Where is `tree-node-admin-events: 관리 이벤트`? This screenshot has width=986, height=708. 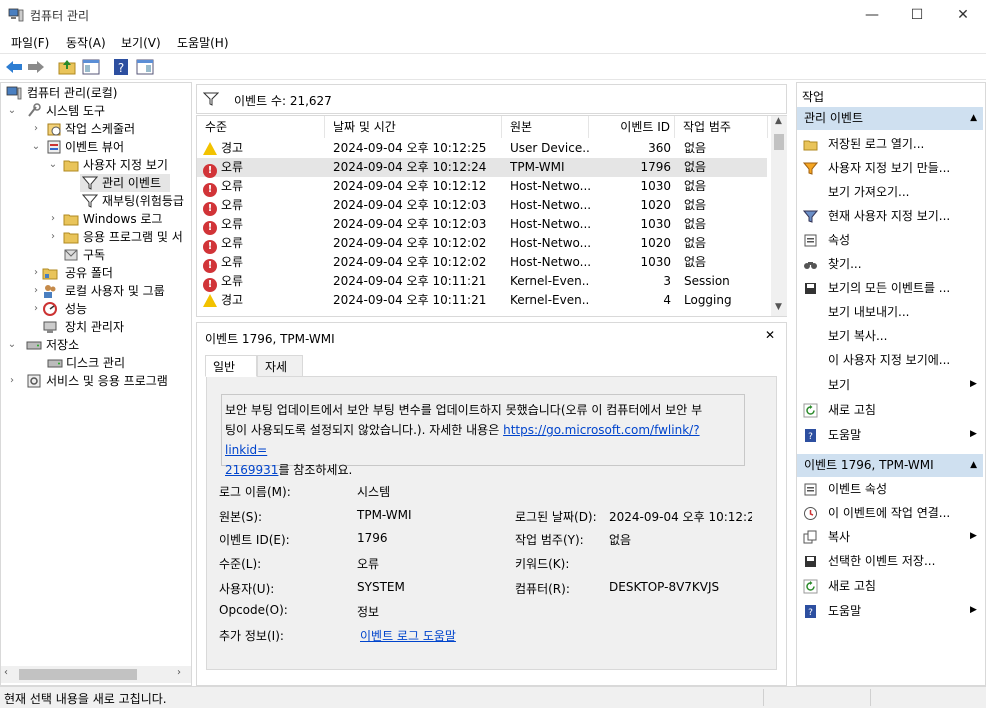 tree-node-admin-events: 관리 이벤트 is located at coordinates (125, 183).